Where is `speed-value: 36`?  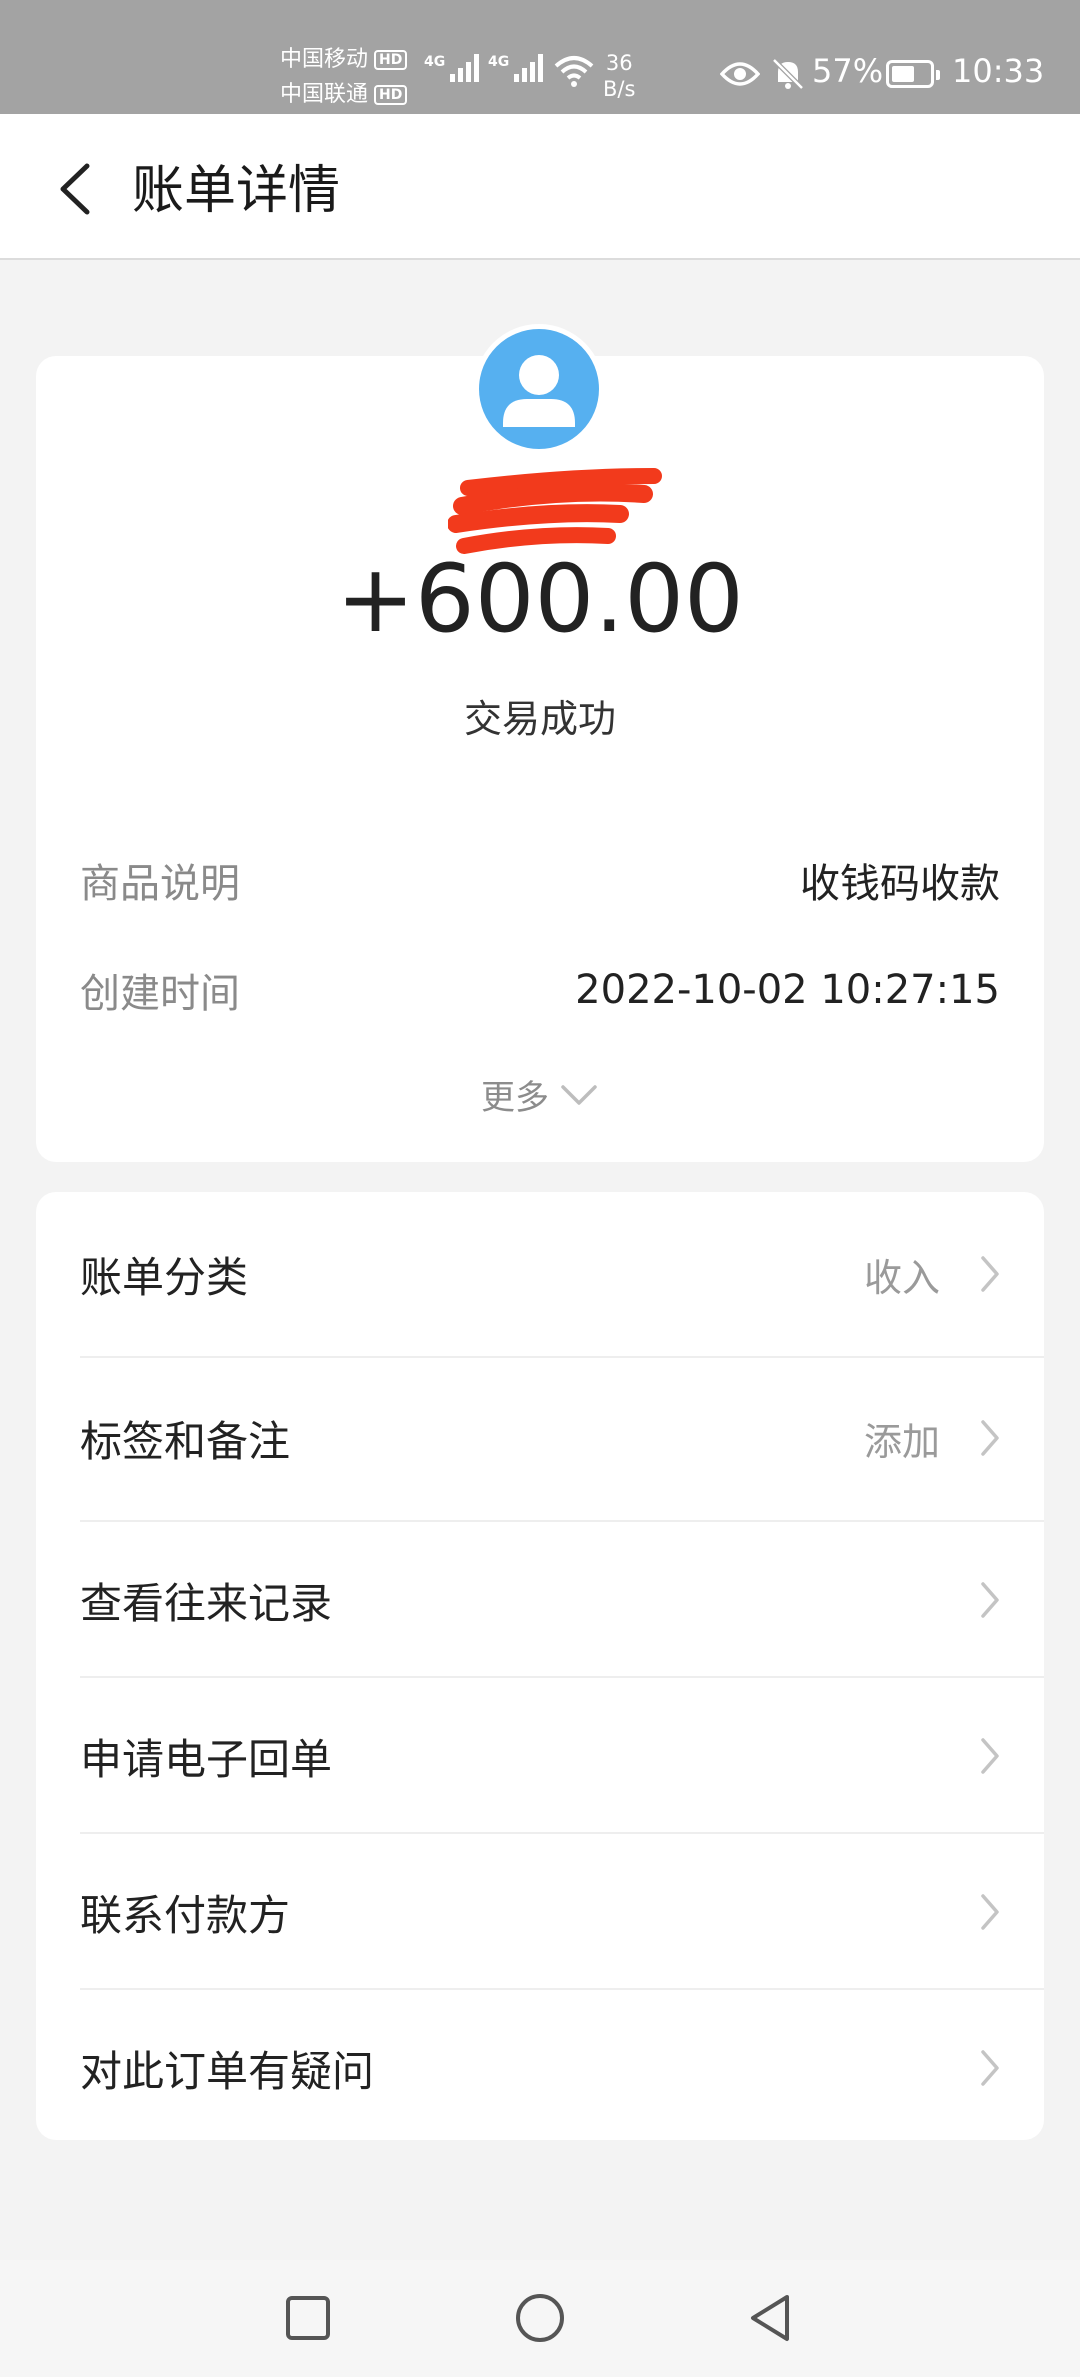 speed-value: 36 is located at coordinates (619, 63).